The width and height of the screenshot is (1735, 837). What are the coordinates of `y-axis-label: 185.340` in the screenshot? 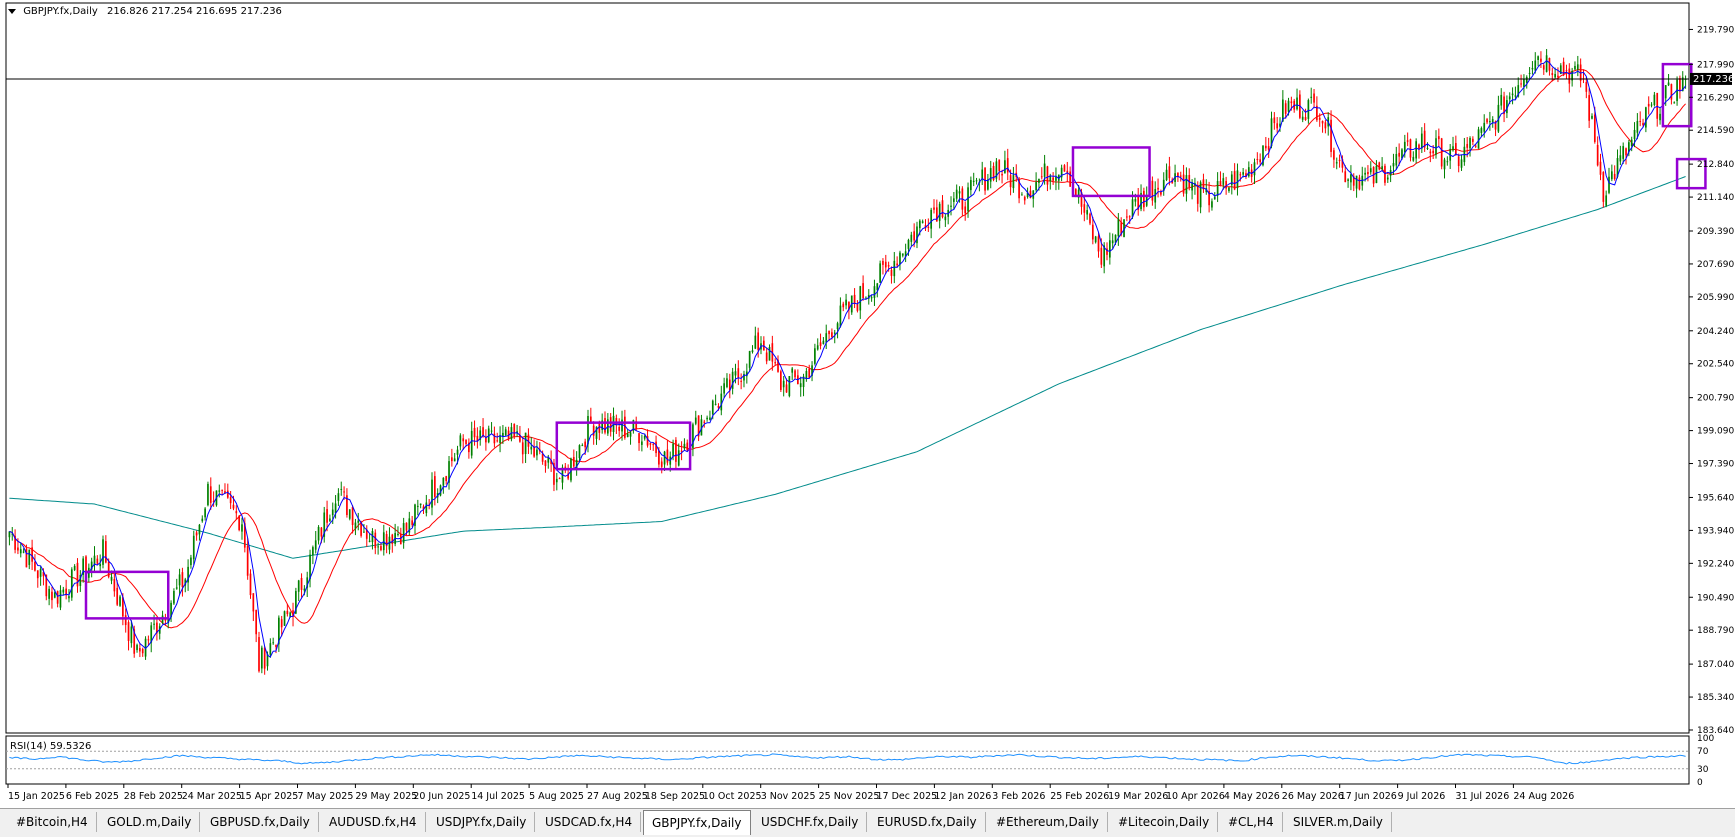 It's located at (1715, 698).